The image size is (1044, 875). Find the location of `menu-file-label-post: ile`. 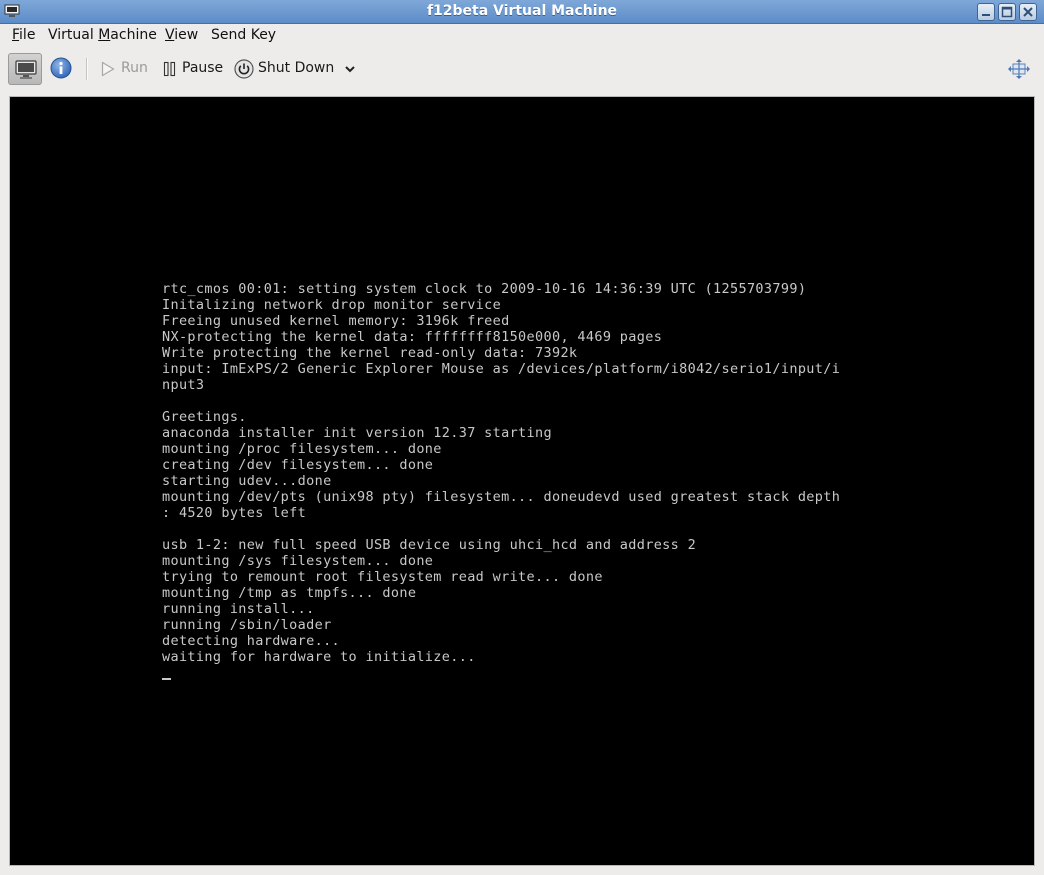

menu-file-label-post: ile is located at coordinates (27, 35).